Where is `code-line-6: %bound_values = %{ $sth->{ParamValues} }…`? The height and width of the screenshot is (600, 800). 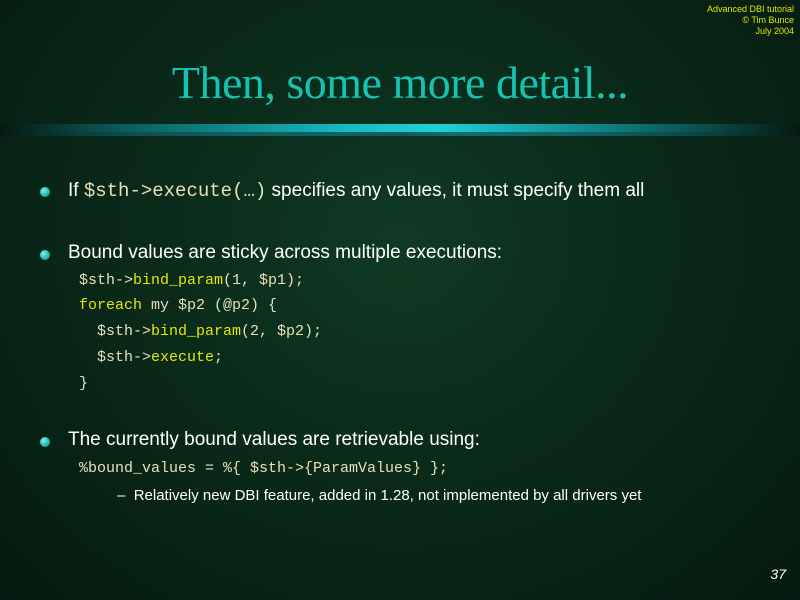 code-line-6: %bound_values = %{ $sth->{ParamValues} }… is located at coordinates (264, 468).